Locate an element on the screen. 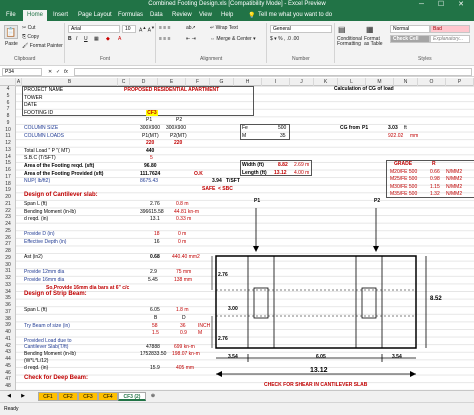 The image size is (474, 415). cell-b37: Provided Load due to is located at coordinates (48, 341).